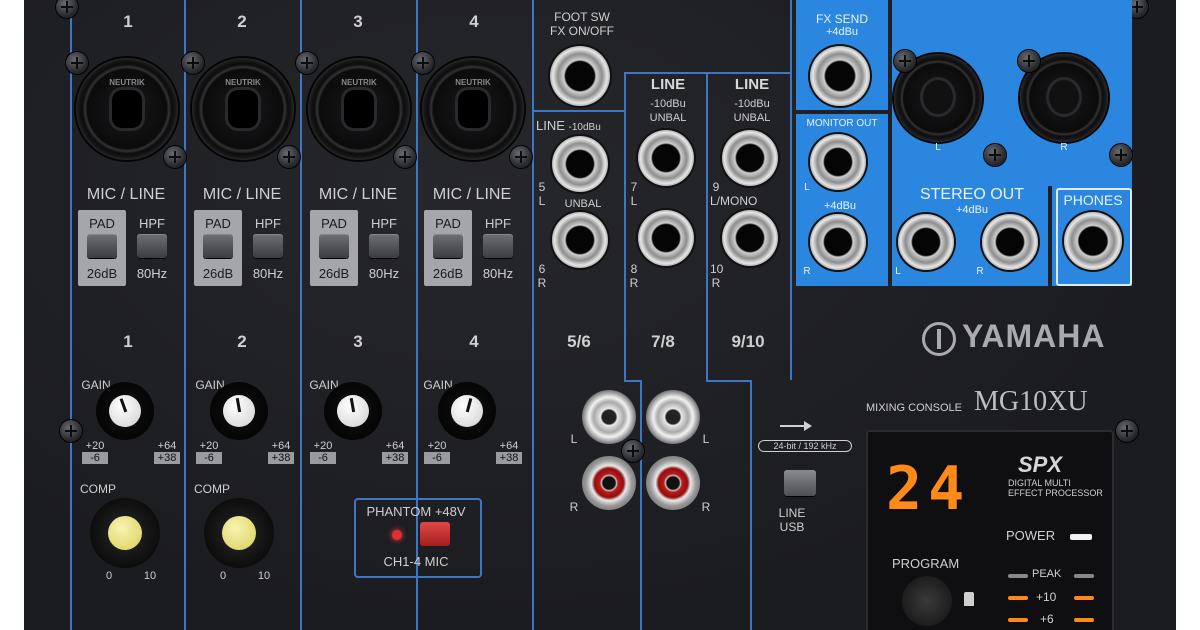  Describe the element at coordinates (474, 21) in the screenshot. I see `input-number-4: 4` at that location.